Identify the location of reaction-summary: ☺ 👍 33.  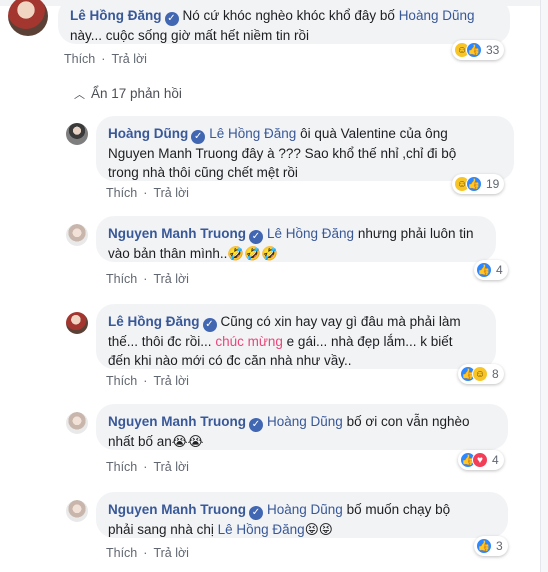
(478, 50).